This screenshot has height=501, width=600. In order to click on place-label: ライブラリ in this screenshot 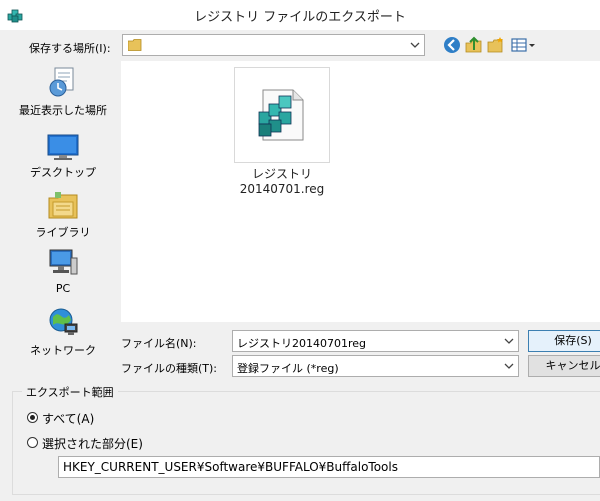, I will do `click(63, 232)`.